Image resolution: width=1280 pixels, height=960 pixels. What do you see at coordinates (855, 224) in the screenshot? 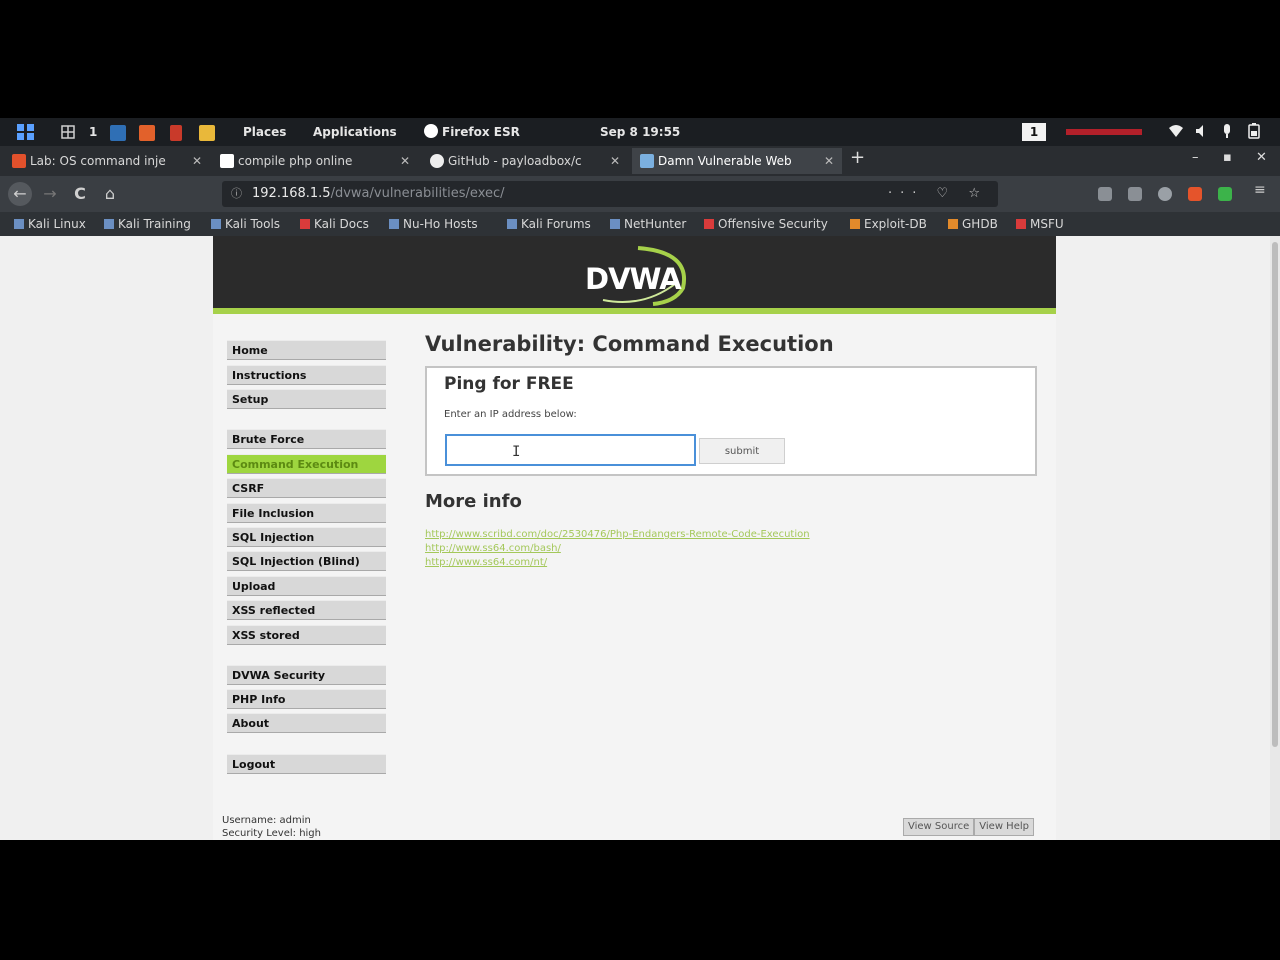
I see `exploit-db-icon` at bounding box center [855, 224].